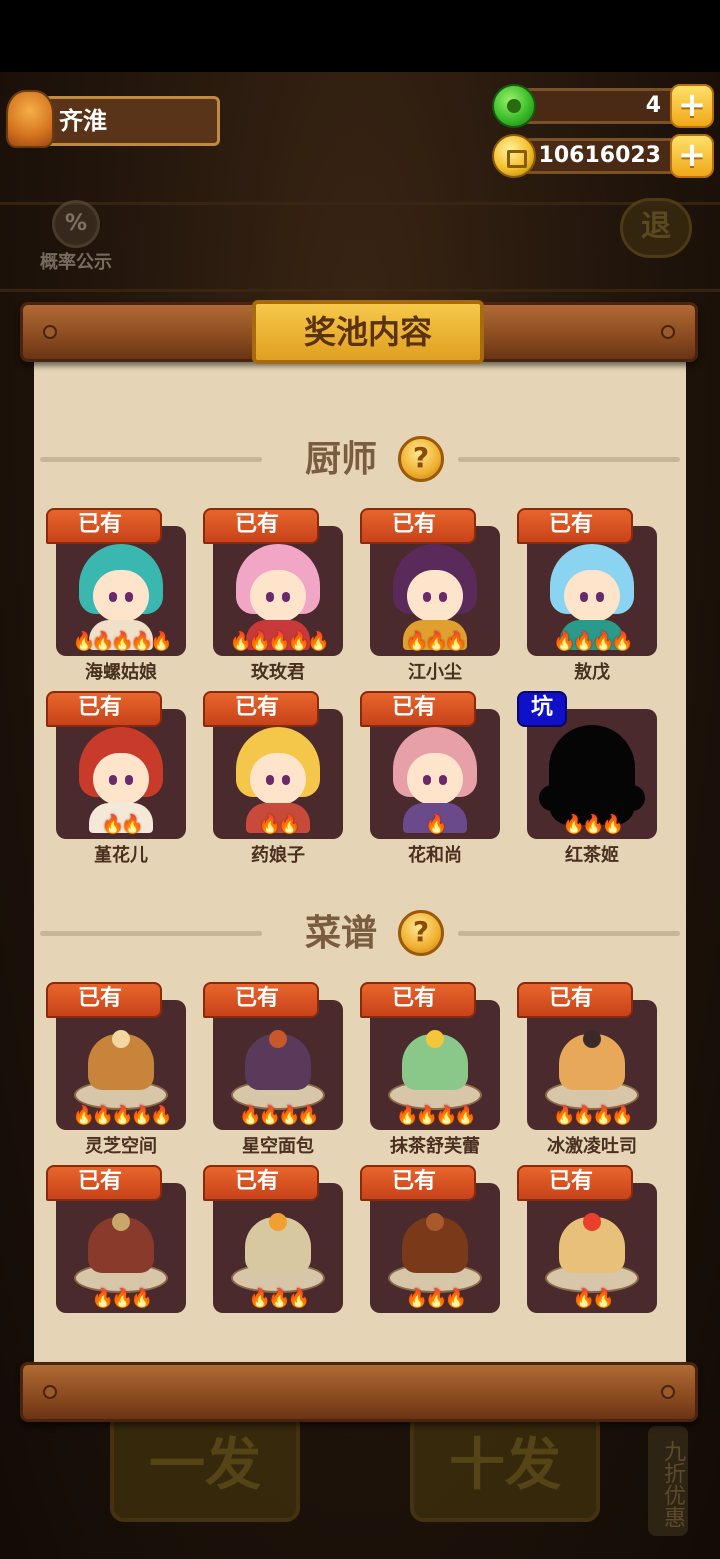 The image size is (720, 1559). I want to click on recipe-portrait: 🔥🔥🔥🔥🔥, so click(121, 1065).